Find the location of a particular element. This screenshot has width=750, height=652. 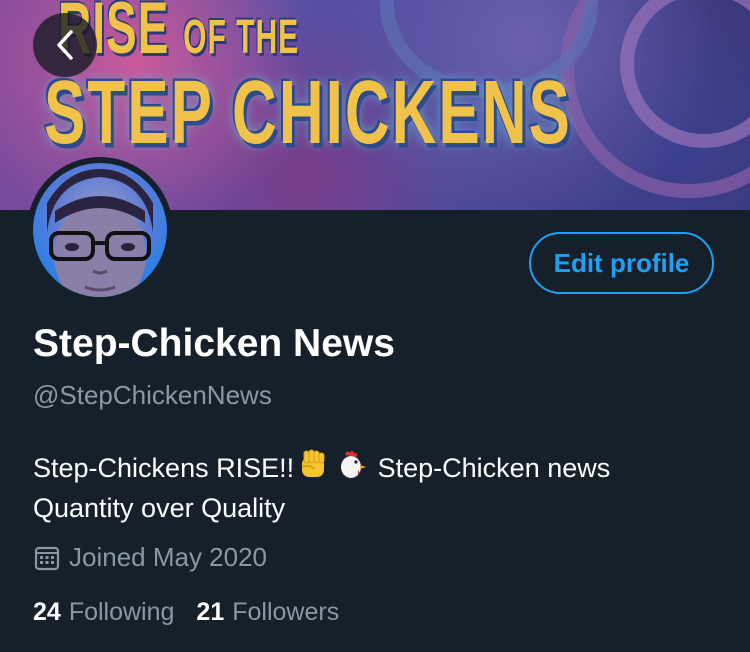

raised-fist-emoji is located at coordinates (313, 463).